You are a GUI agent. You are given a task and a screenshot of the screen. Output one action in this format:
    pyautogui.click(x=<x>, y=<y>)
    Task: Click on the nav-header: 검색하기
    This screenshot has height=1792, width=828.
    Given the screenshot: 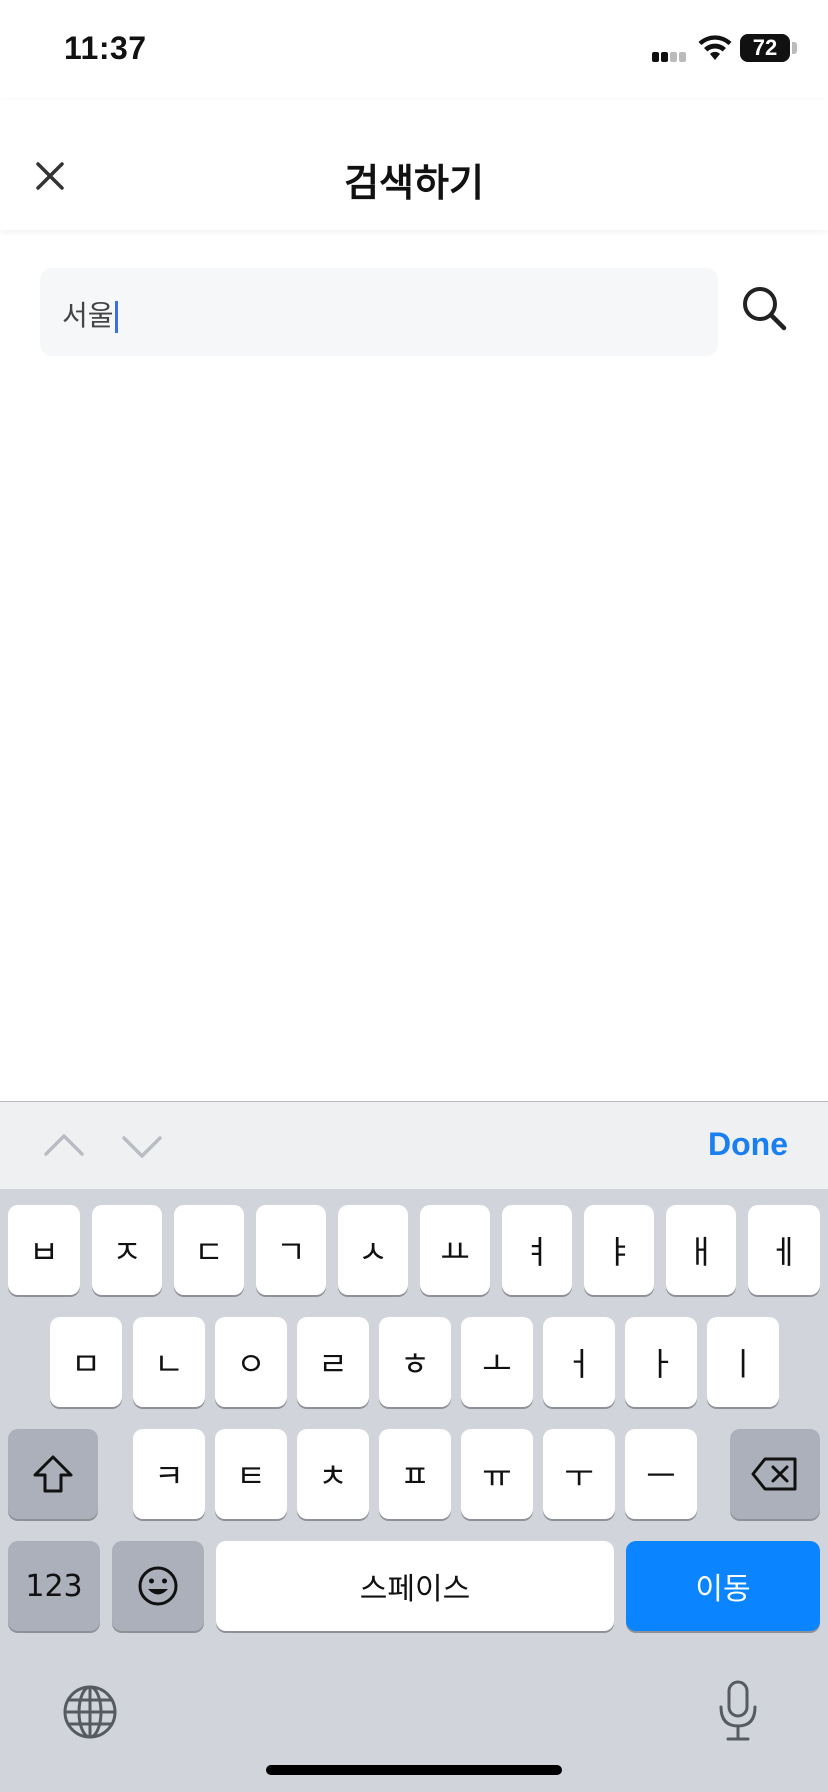 What is the action you would take?
    pyautogui.click(x=414, y=165)
    